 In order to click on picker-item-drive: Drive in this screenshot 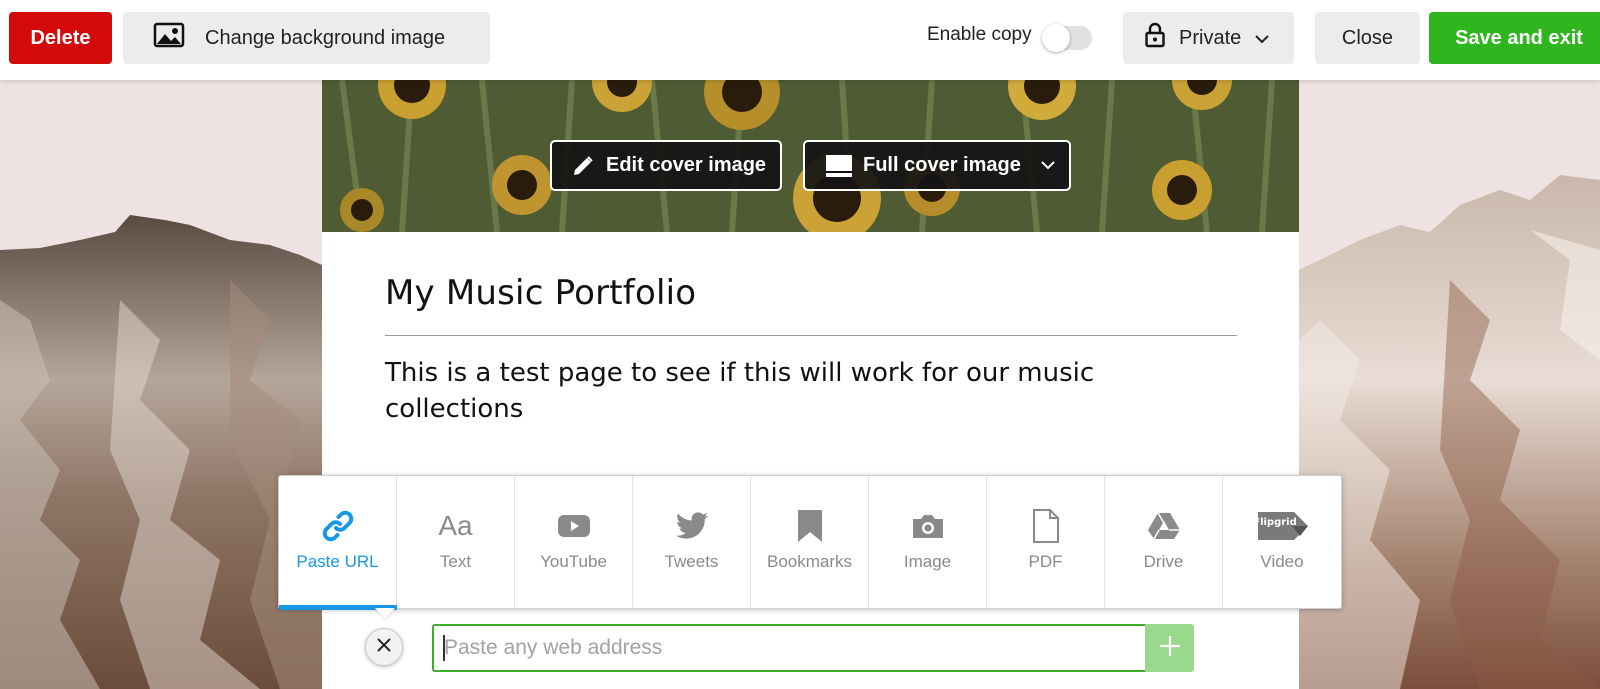, I will do `click(1164, 542)`.